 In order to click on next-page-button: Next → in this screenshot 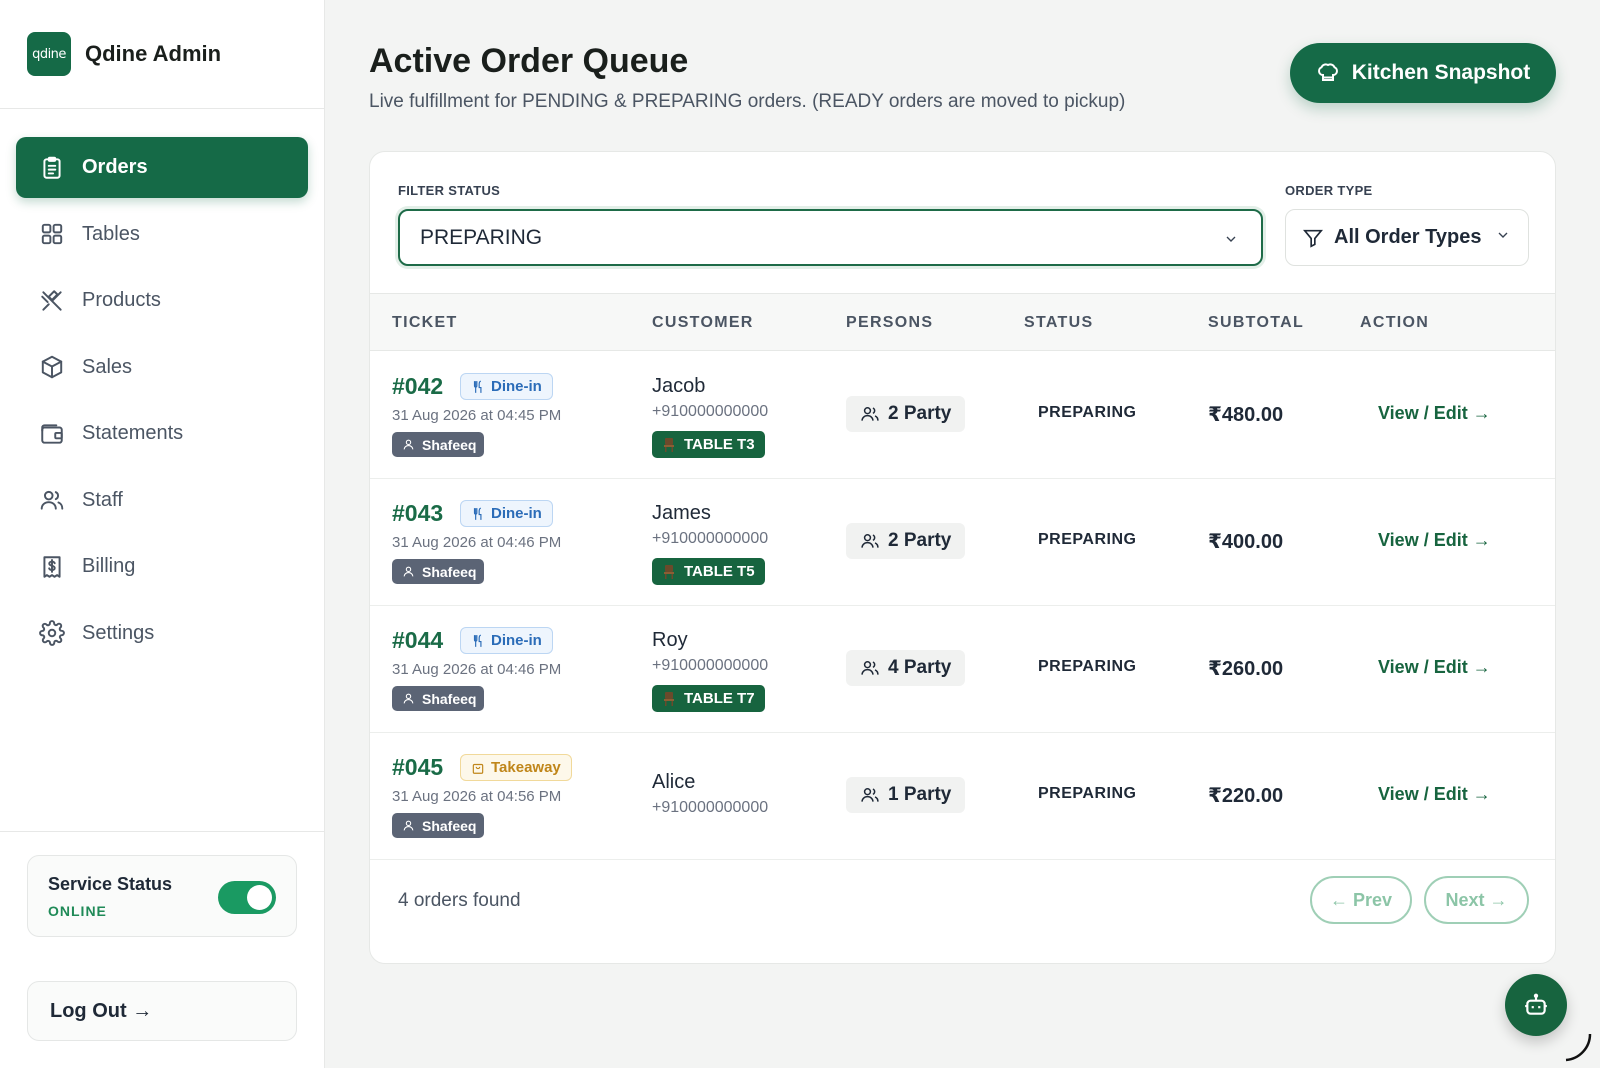, I will do `click(1476, 900)`.